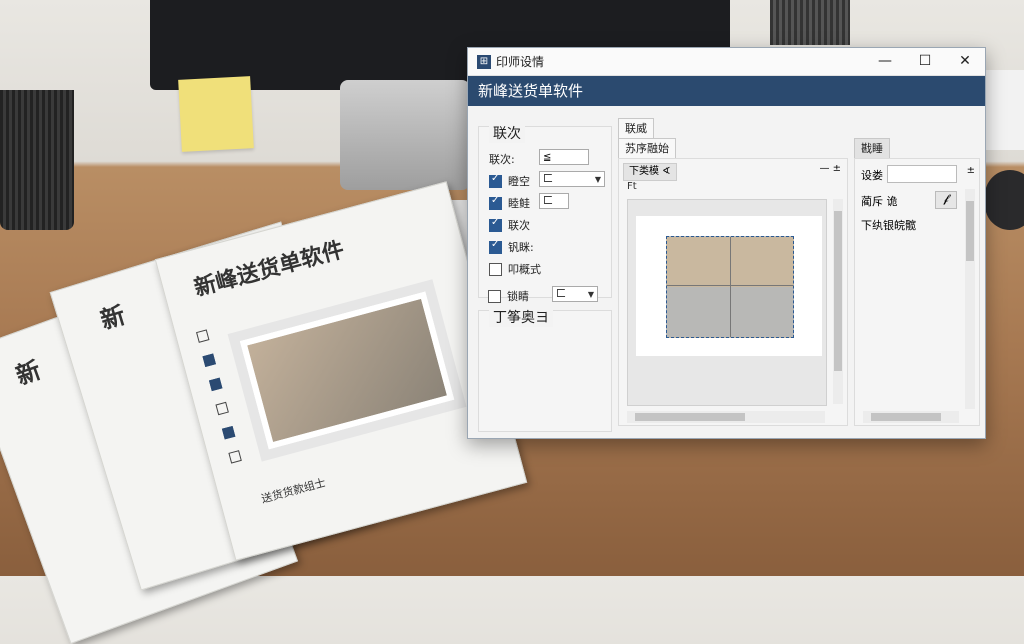 This screenshot has width=1024, height=644. What do you see at coordinates (554, 201) in the screenshot?
I see `option-combo-2: 匚` at bounding box center [554, 201].